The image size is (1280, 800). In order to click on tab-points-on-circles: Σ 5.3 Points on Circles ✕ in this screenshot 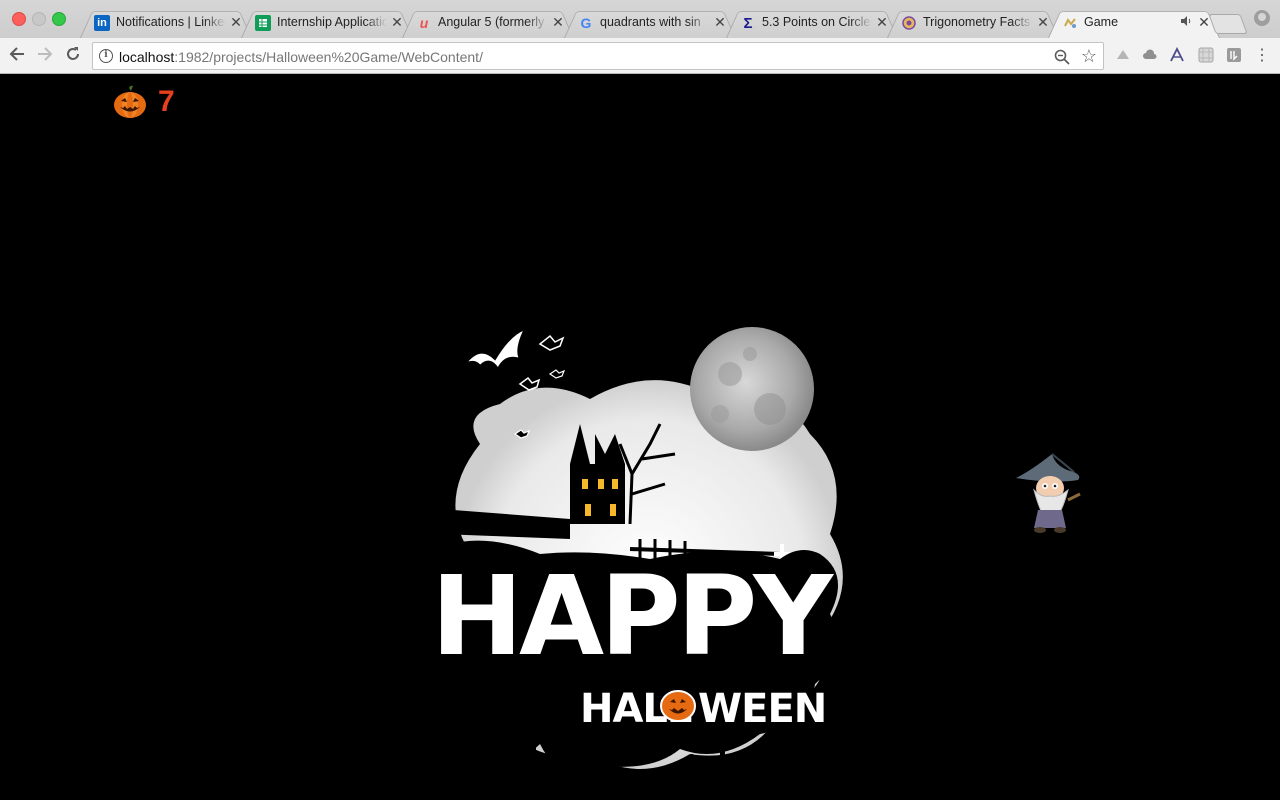, I will do `click(812, 22)`.